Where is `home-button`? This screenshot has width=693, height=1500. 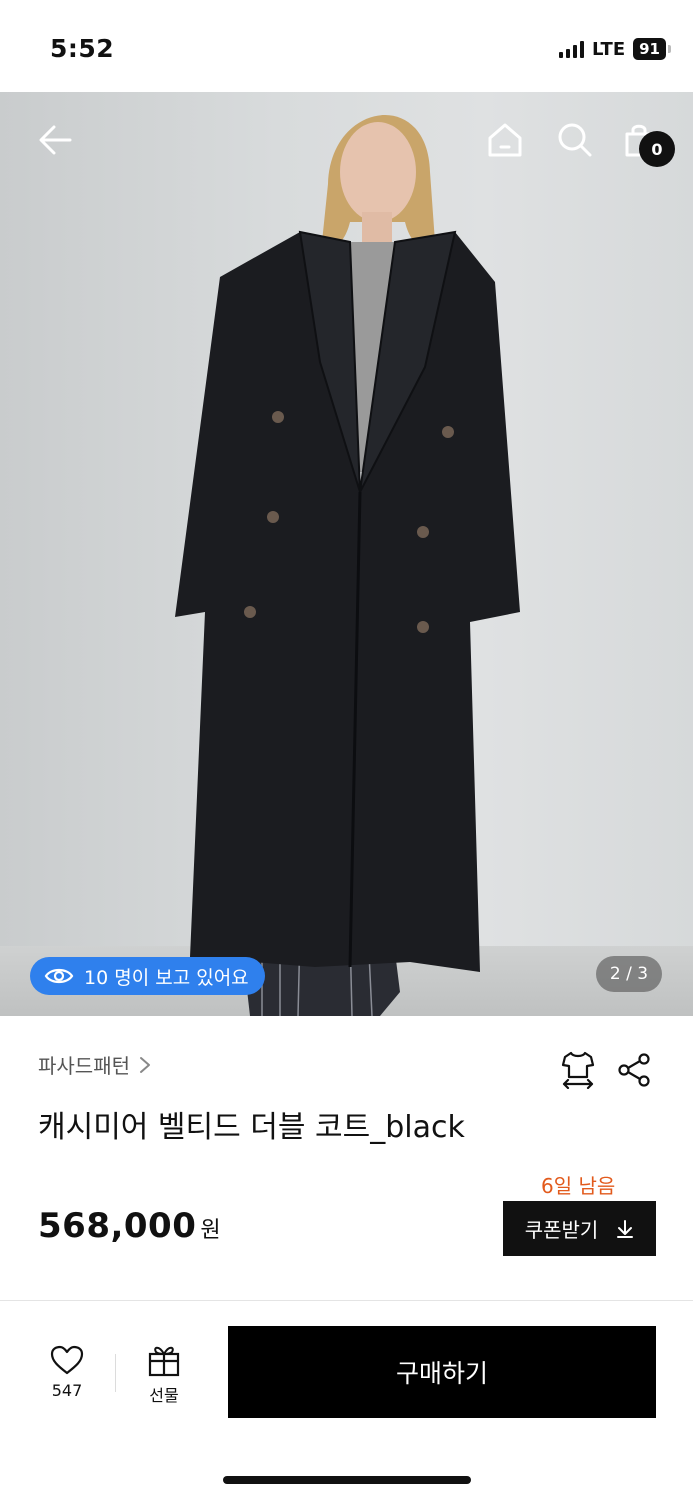
home-button is located at coordinates (505, 140).